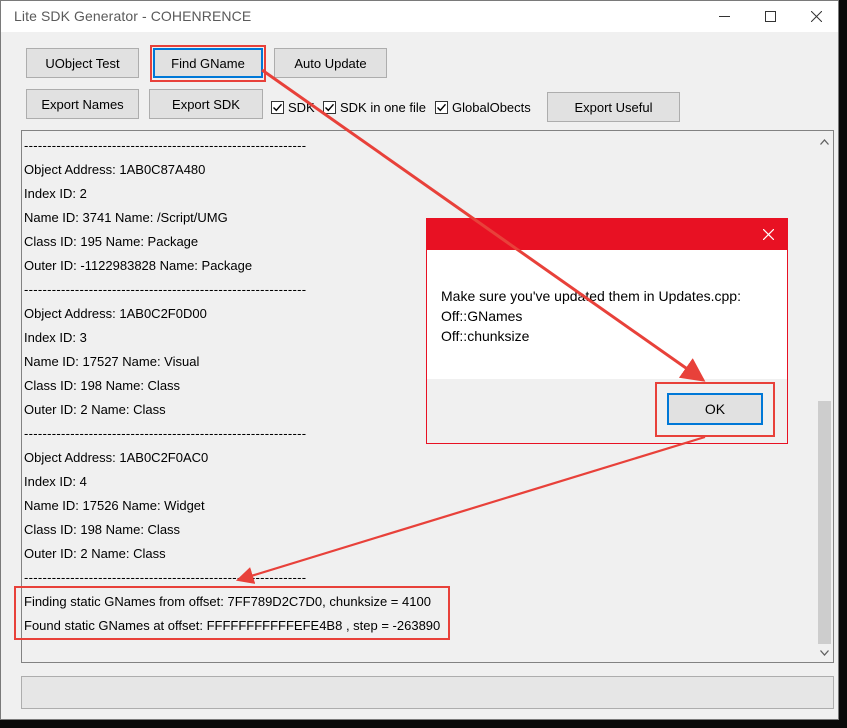  Describe the element at coordinates (491, 107) in the screenshot. I see `global-objects-label: GlobalObects` at that location.